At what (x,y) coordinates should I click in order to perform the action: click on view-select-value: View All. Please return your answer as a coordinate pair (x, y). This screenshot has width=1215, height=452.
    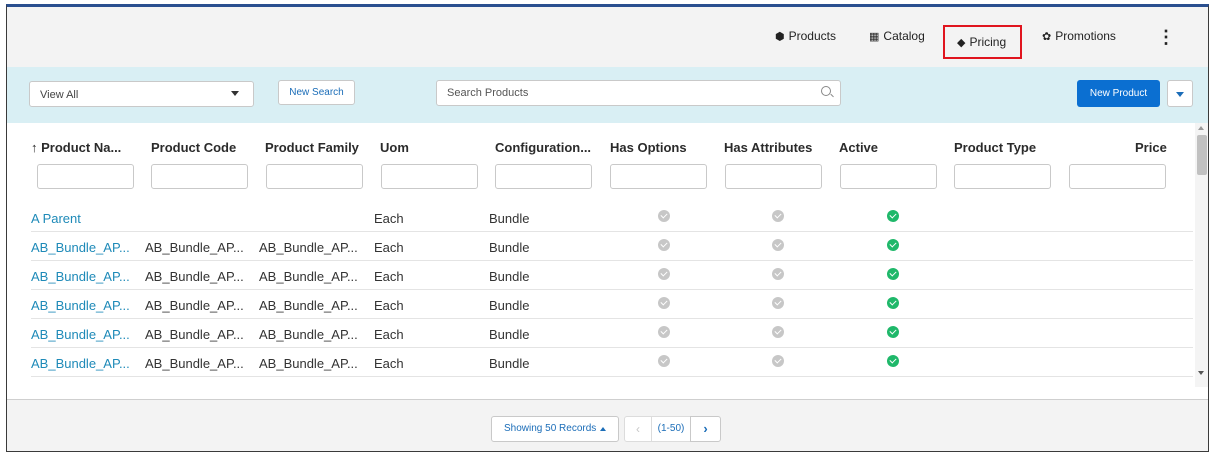
    Looking at the image, I should click on (59, 95).